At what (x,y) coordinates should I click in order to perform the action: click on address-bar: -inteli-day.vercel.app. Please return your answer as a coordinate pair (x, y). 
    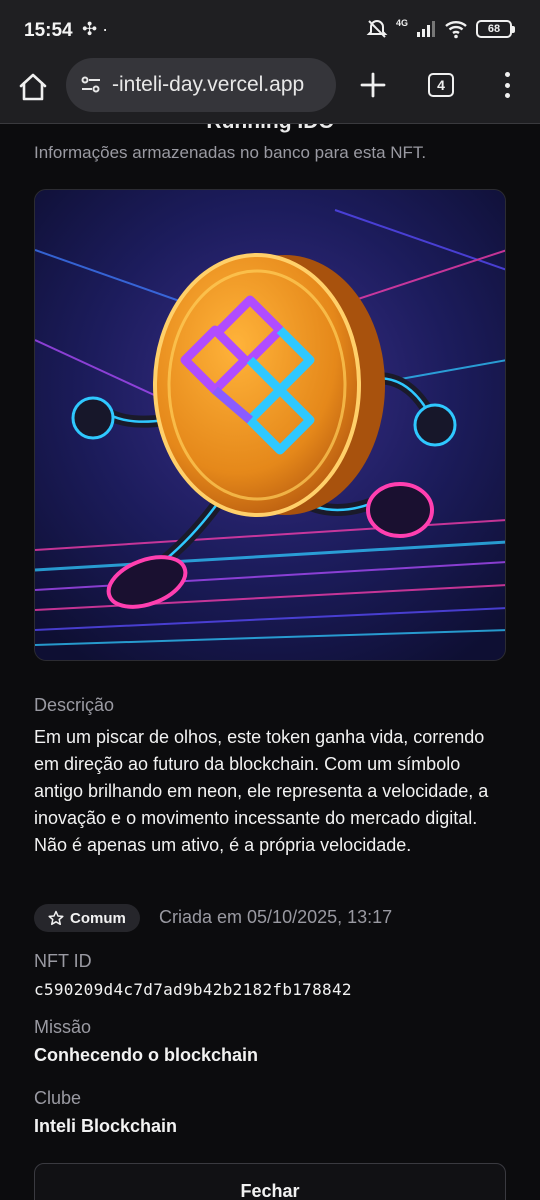
    Looking at the image, I should click on (201, 85).